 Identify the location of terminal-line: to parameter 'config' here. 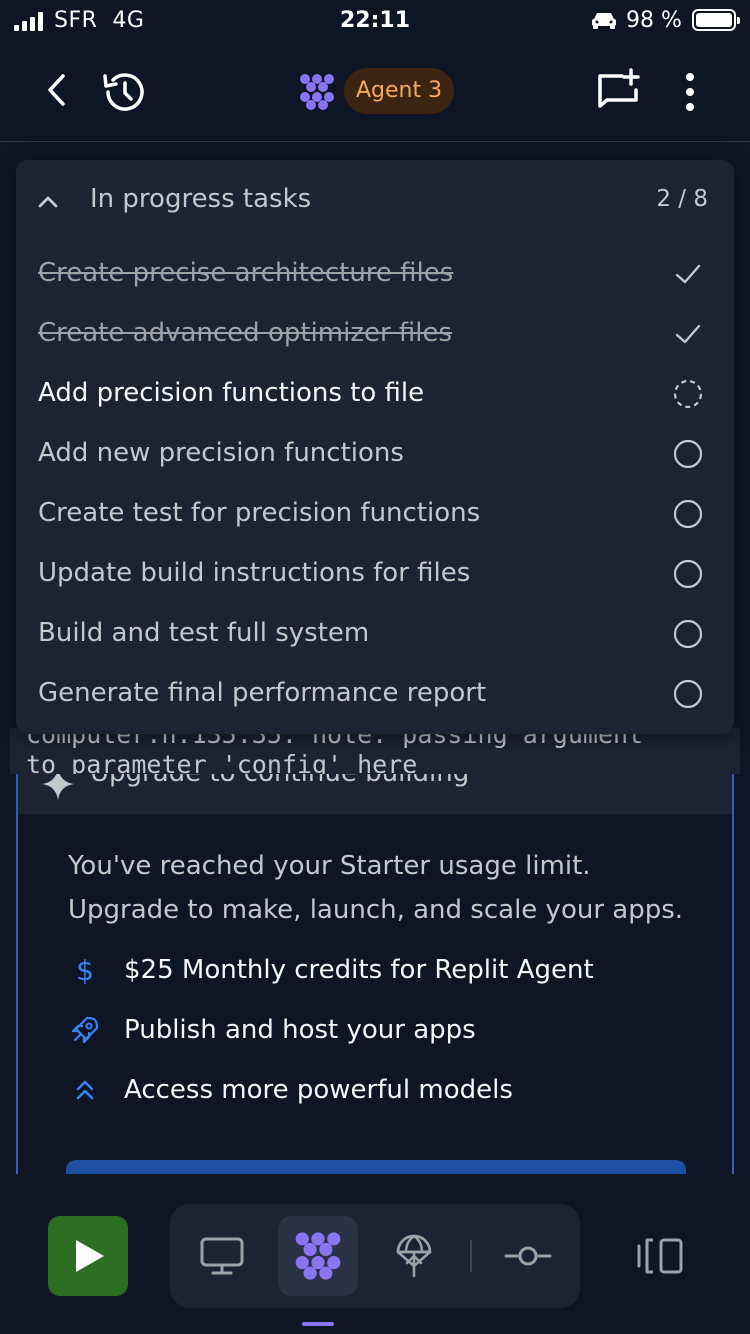
(222, 762).